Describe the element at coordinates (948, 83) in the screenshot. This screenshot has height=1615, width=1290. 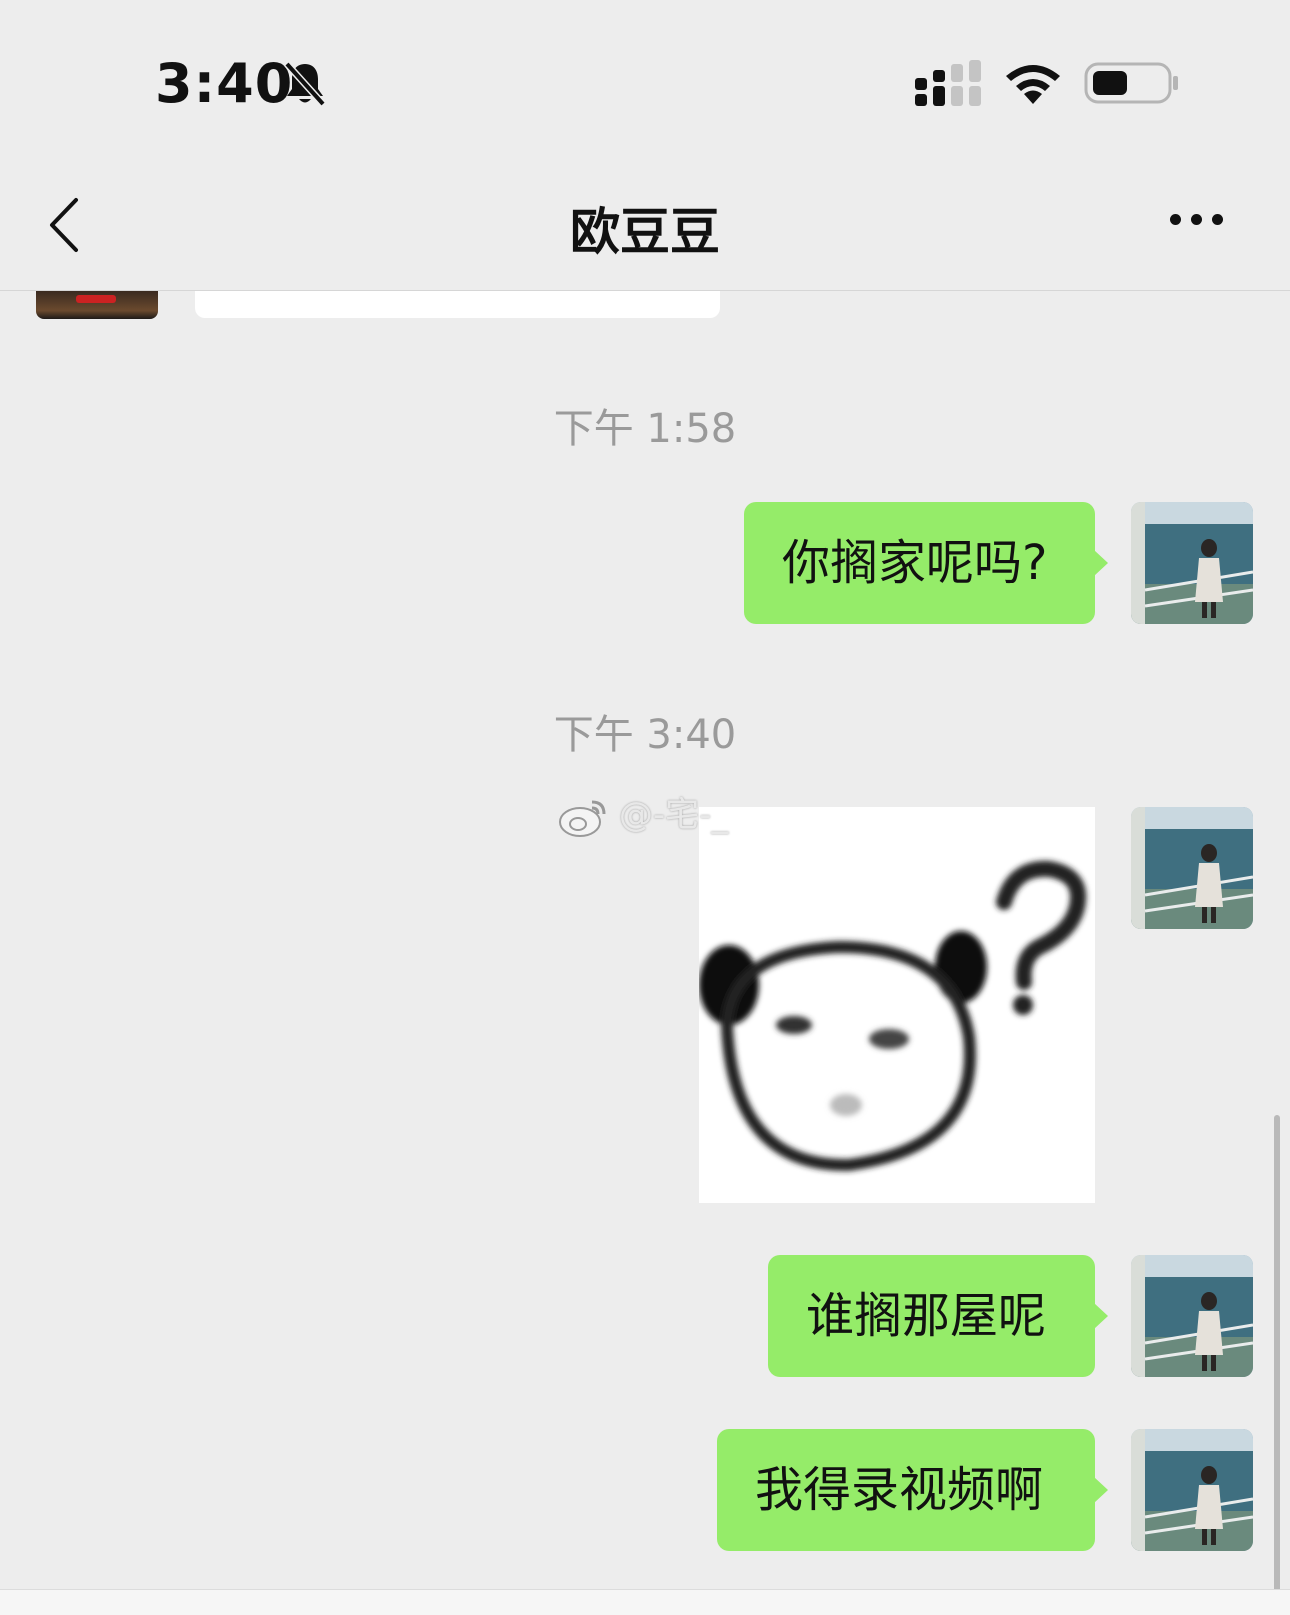
I see `signal-icon` at that location.